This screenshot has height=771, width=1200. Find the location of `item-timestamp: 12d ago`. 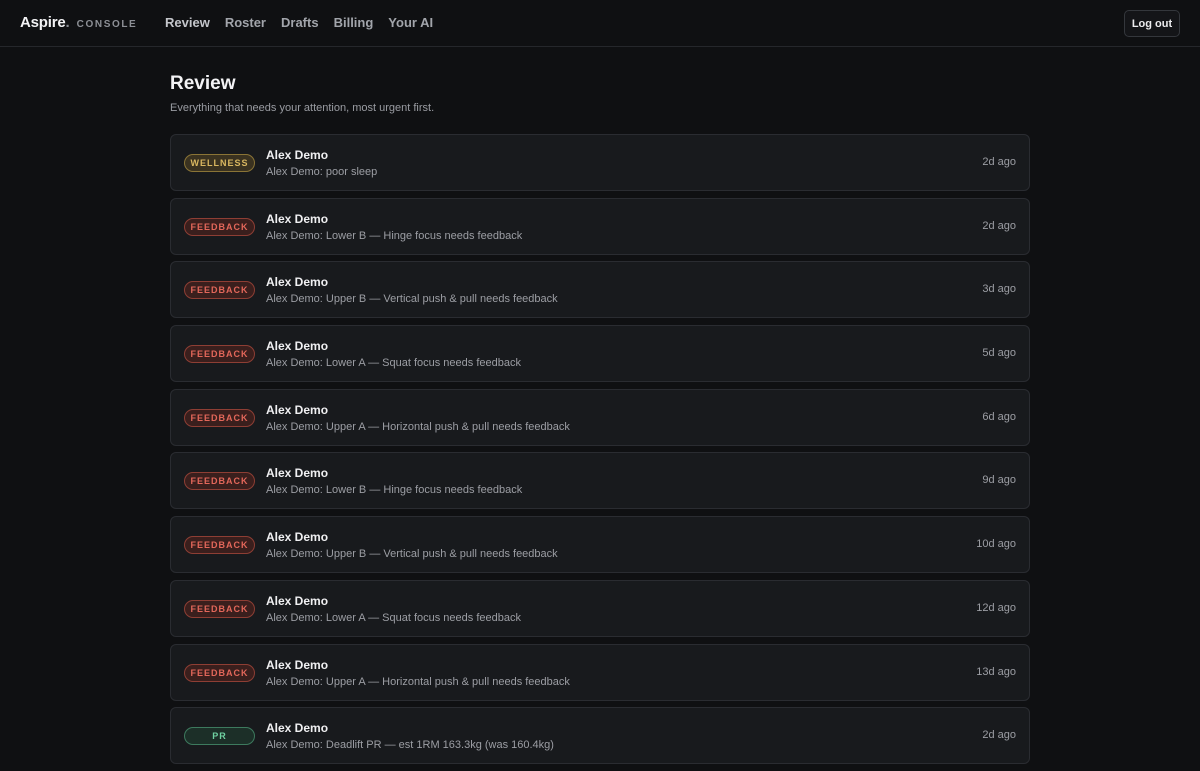

item-timestamp: 12d ago is located at coordinates (996, 607).